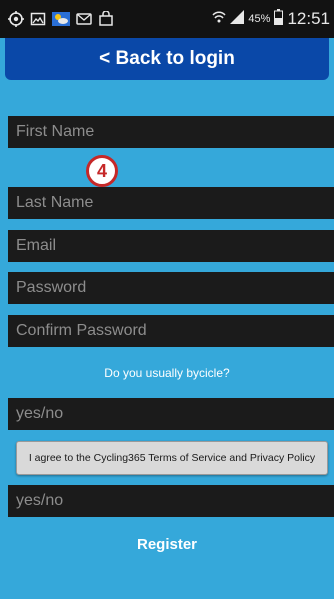 This screenshot has height=599, width=334. What do you see at coordinates (106, 18) in the screenshot?
I see `bag-icon` at bounding box center [106, 18].